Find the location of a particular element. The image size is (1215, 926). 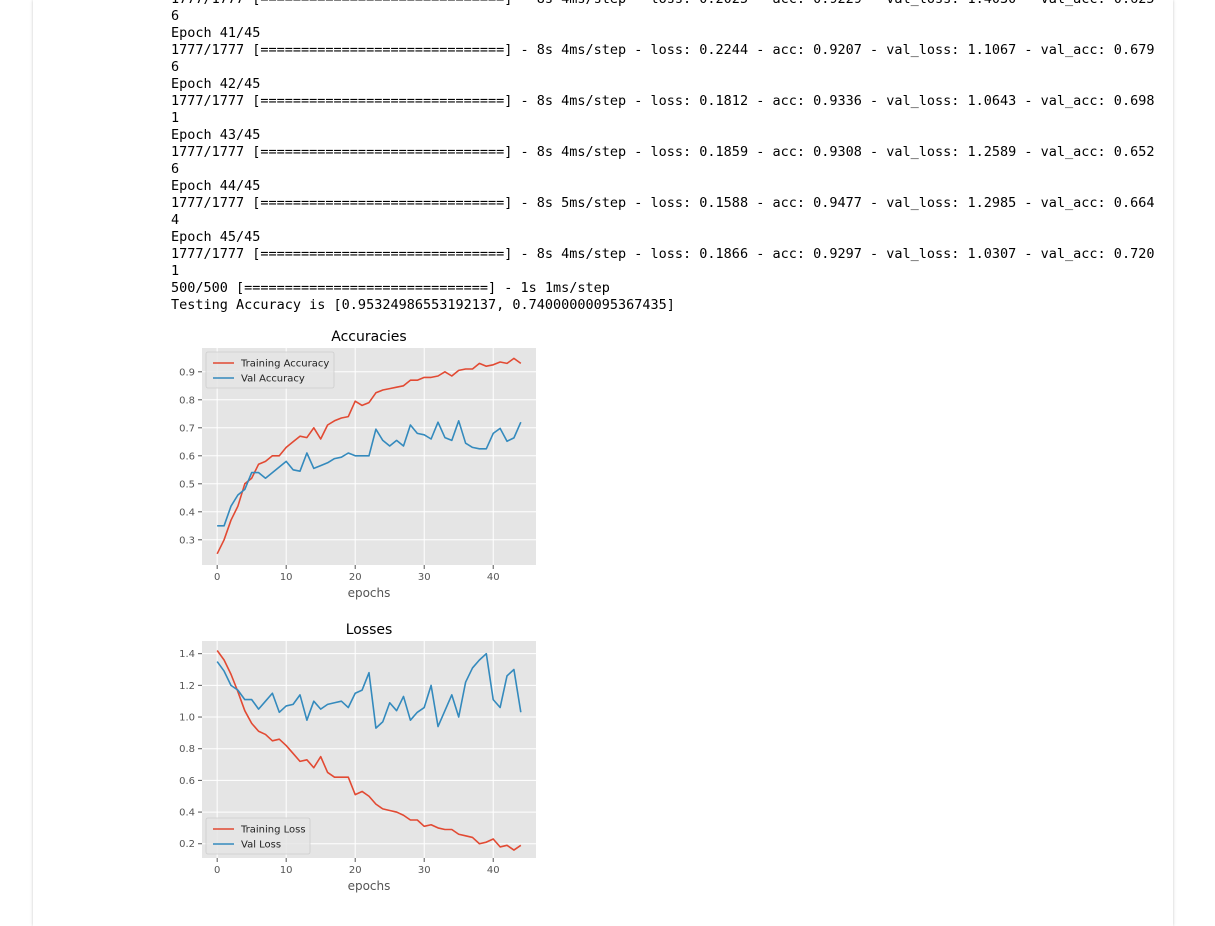

chart-title: Accuracies is located at coordinates (368, 337).